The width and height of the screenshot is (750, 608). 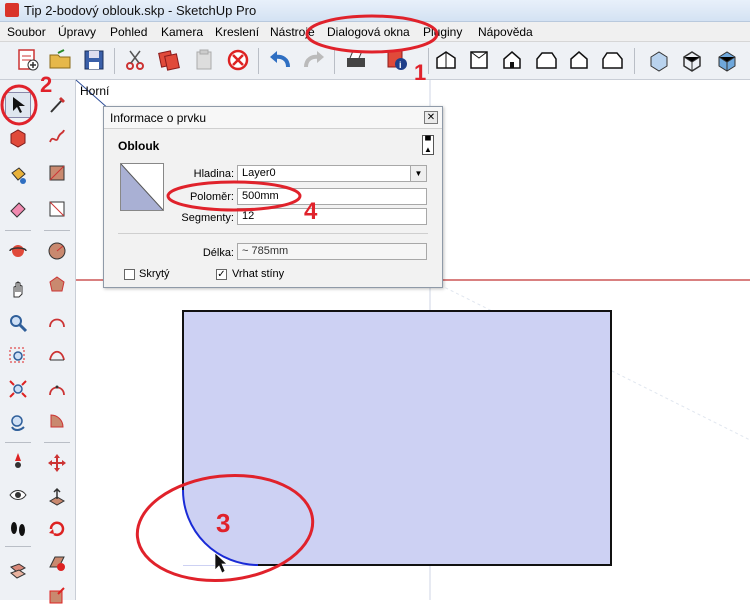 What do you see at coordinates (223, 523) in the screenshot?
I see `annotation-number-3: 3` at bounding box center [223, 523].